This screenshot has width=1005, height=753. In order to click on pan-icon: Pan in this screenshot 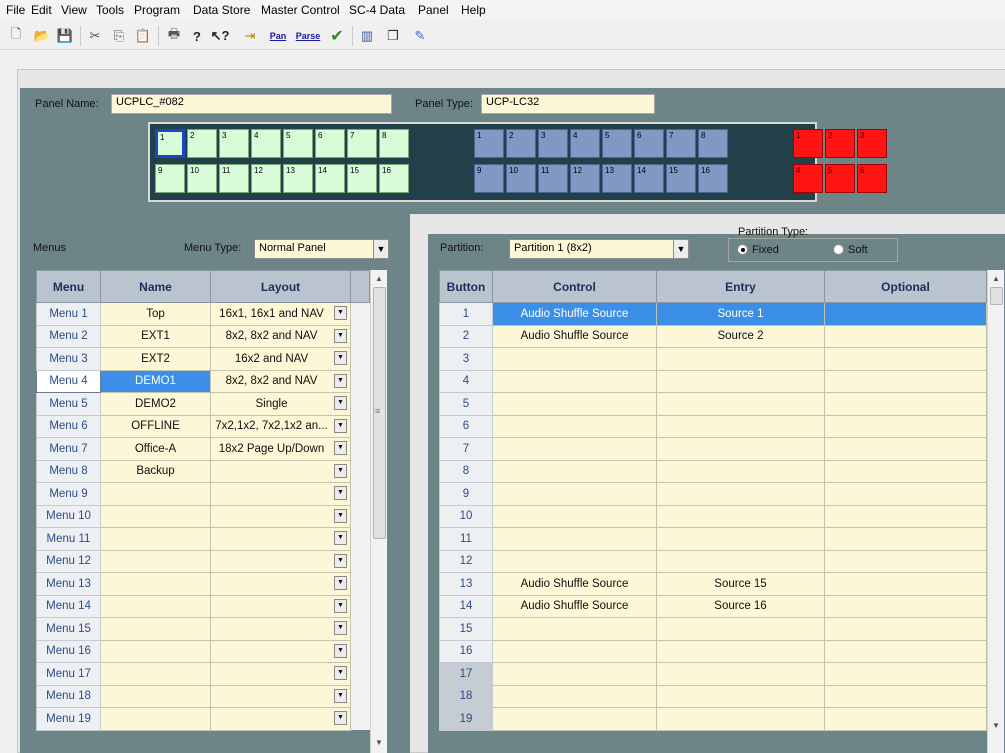, I will do `click(278, 36)`.